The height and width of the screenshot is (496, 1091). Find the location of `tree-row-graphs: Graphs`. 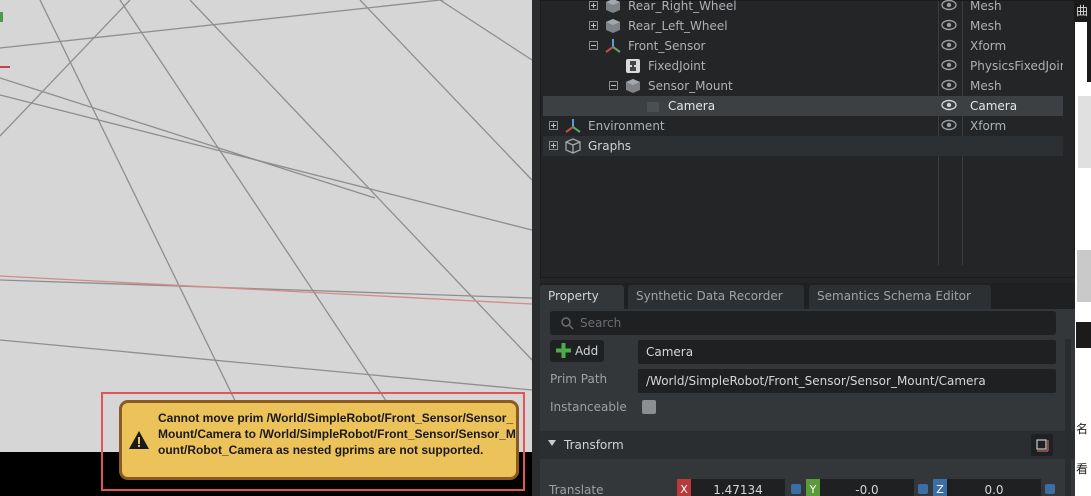

tree-row-graphs: Graphs is located at coordinates (803, 146).